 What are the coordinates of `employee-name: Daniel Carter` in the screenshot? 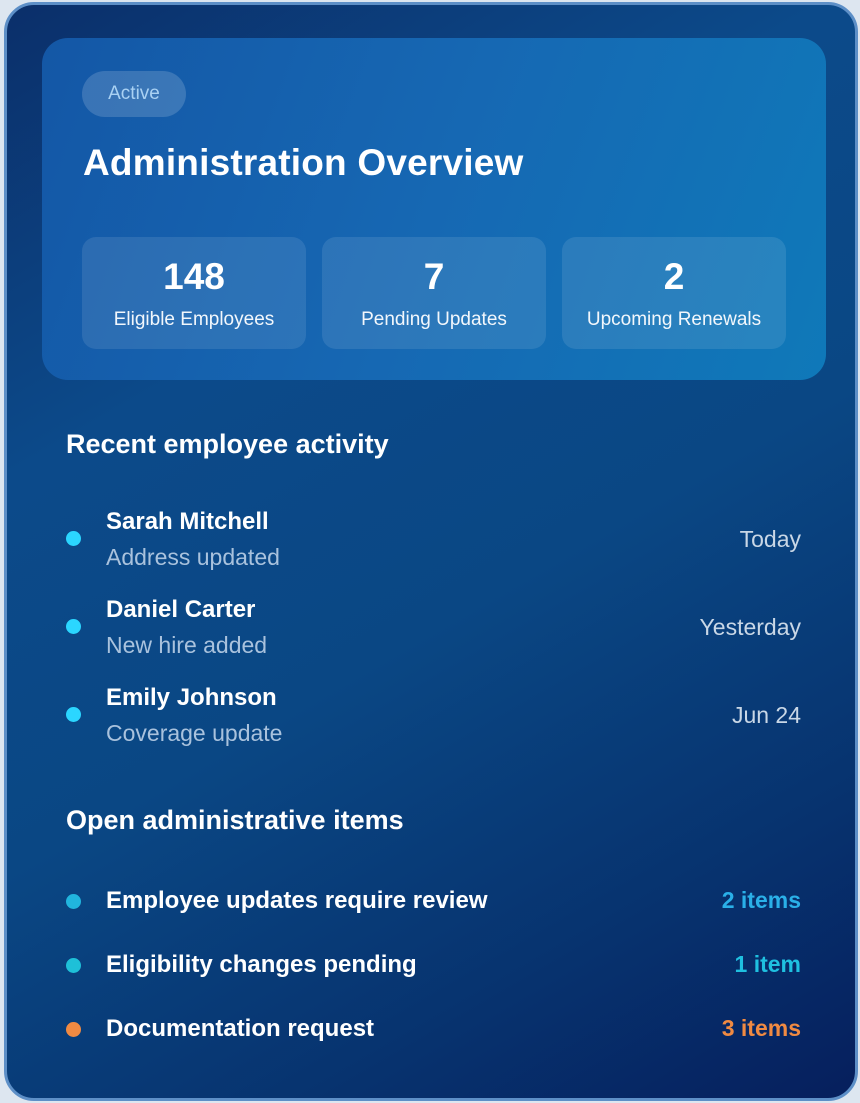 It's located at (181, 609).